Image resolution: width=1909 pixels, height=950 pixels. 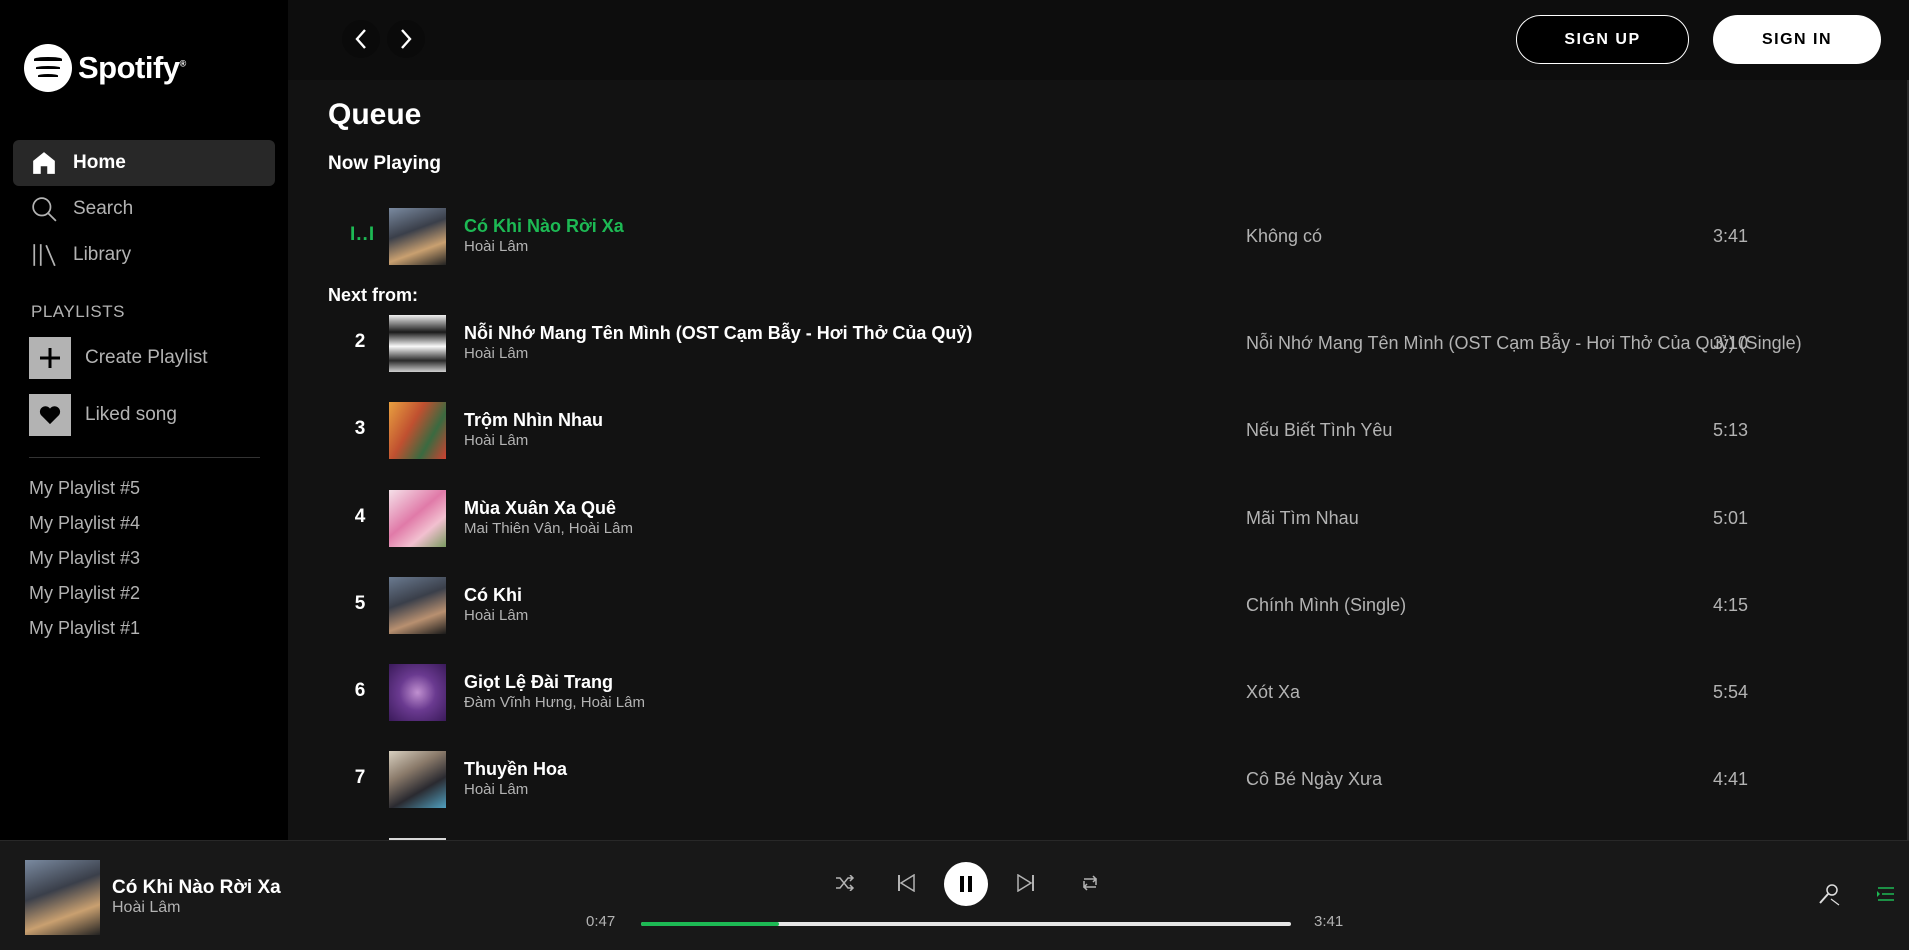 What do you see at coordinates (540, 508) in the screenshot?
I see `track-title: Mùa Xuân Xa Quê` at bounding box center [540, 508].